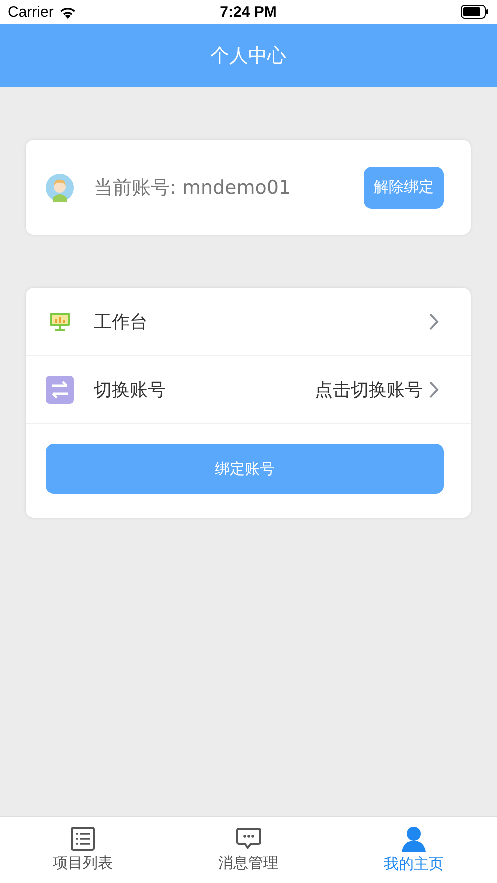 The width and height of the screenshot is (497, 883). I want to click on carrier-name: Carrier, so click(31, 12).